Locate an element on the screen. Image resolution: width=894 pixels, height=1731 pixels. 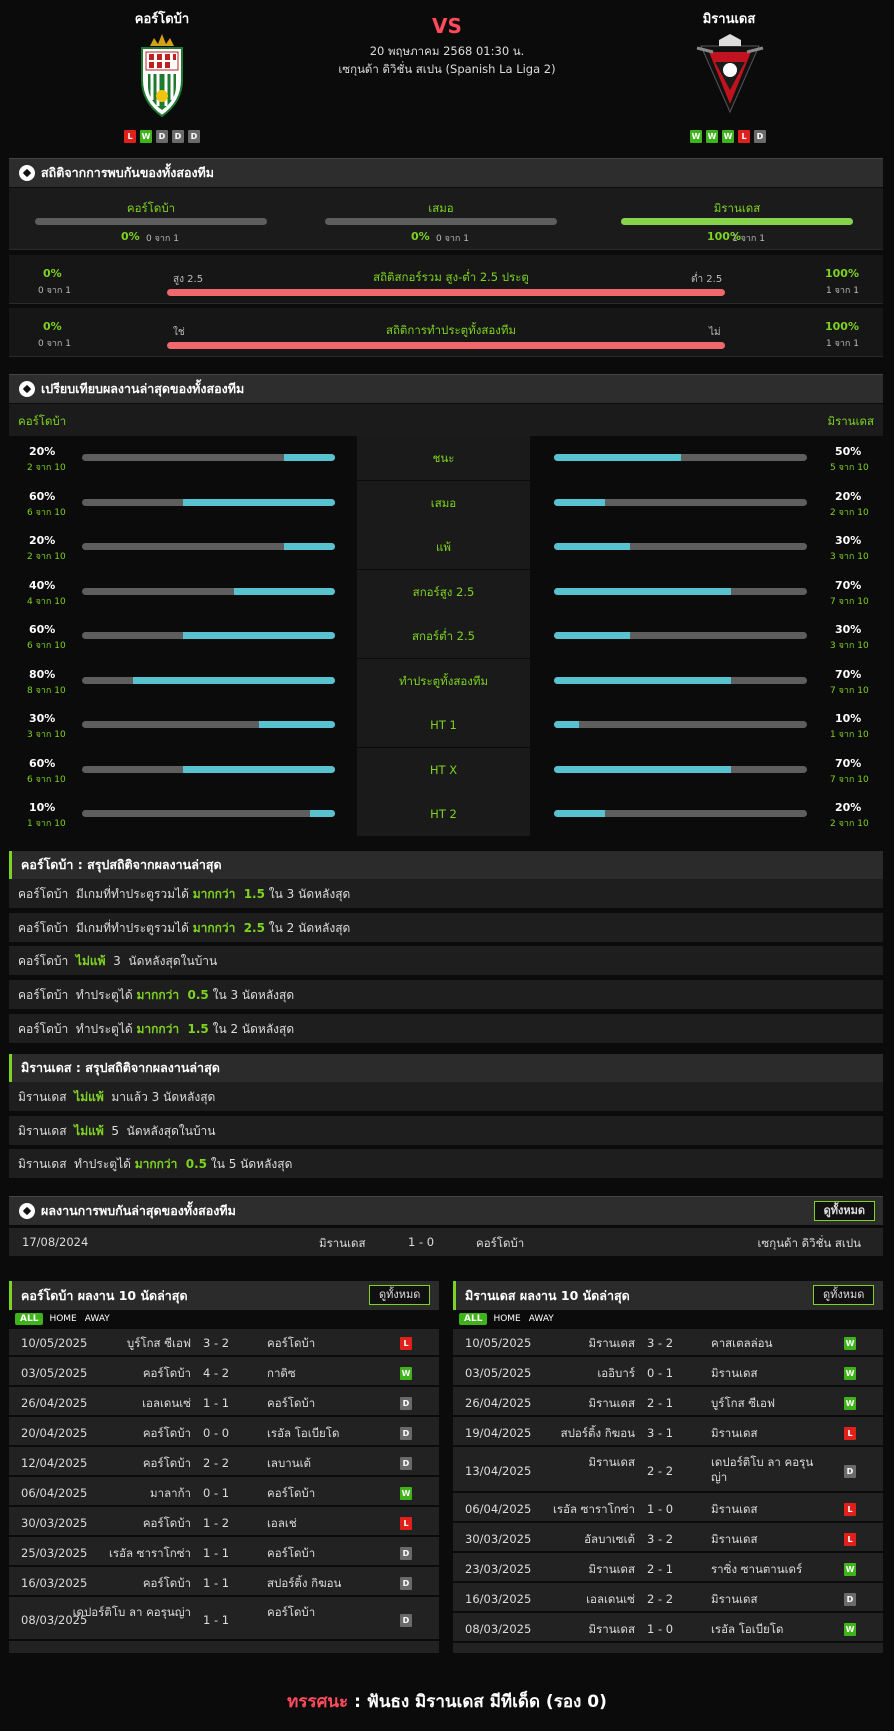
match-row: 30/03/2025 คอร์โดบ้า 1 - 2 เอลเช่ L is located at coordinates (224, 1523).